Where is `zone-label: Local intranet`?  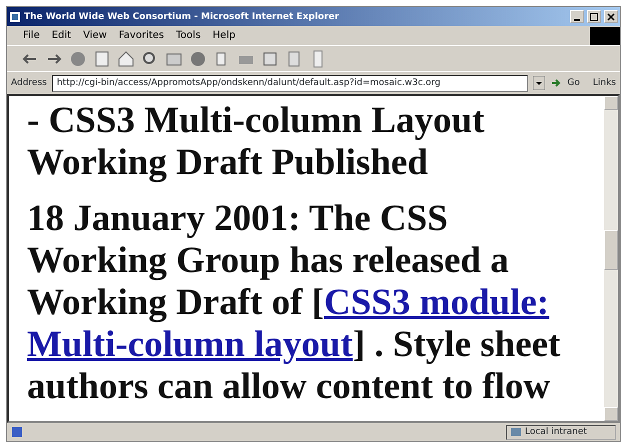 zone-label: Local intranet is located at coordinates (556, 432).